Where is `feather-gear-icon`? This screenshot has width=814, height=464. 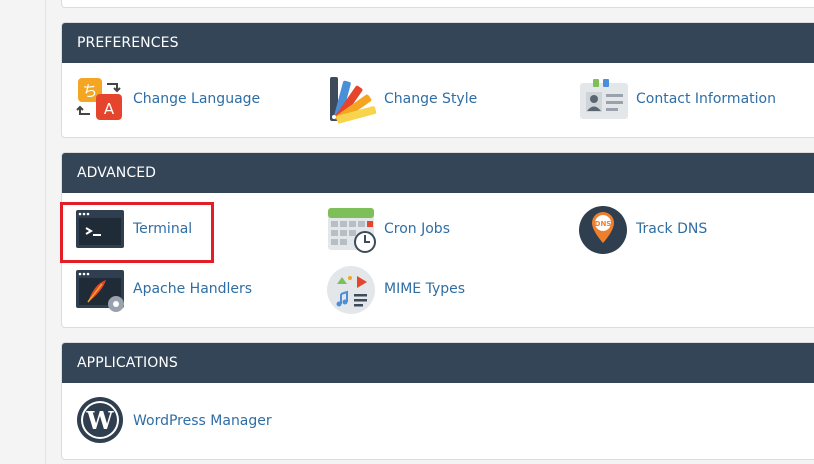 feather-gear-icon is located at coordinates (101, 289).